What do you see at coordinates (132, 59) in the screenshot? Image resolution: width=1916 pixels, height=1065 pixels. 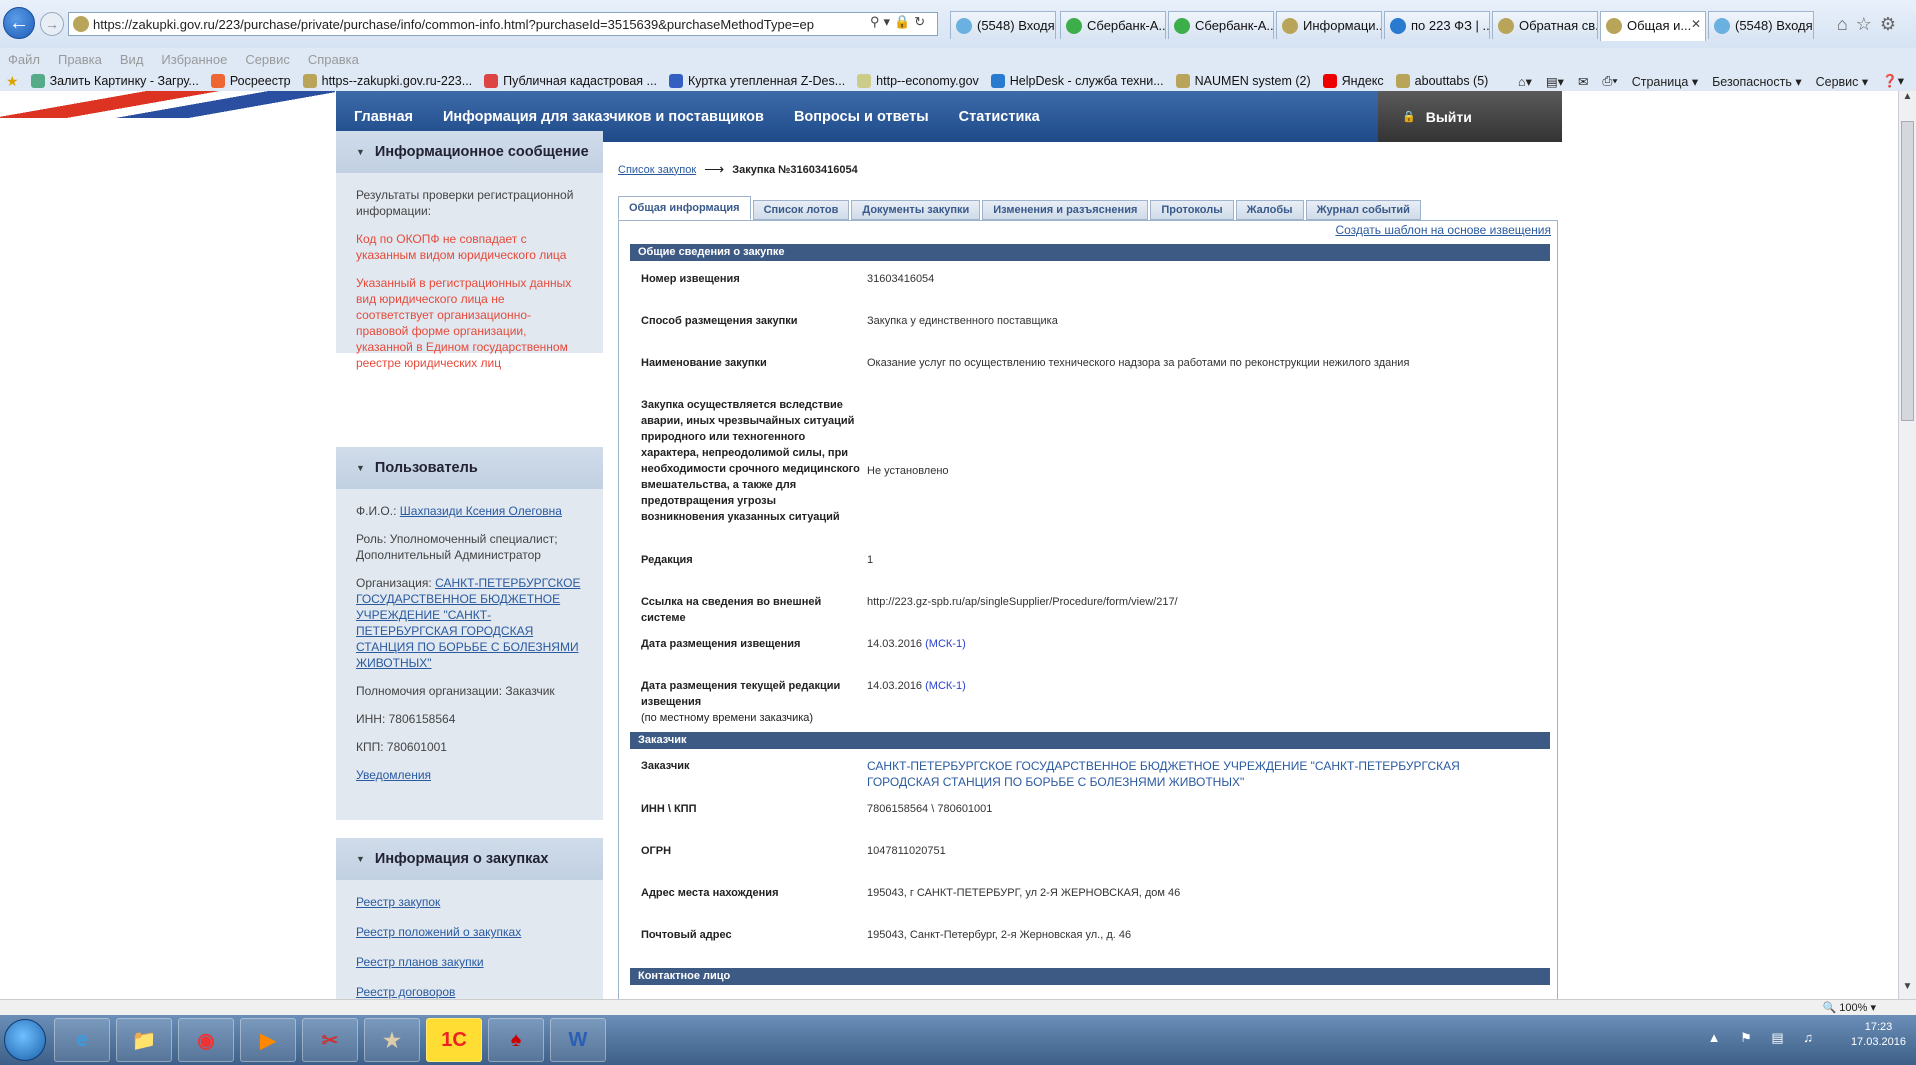 I see `menu-item: Вид` at bounding box center [132, 59].